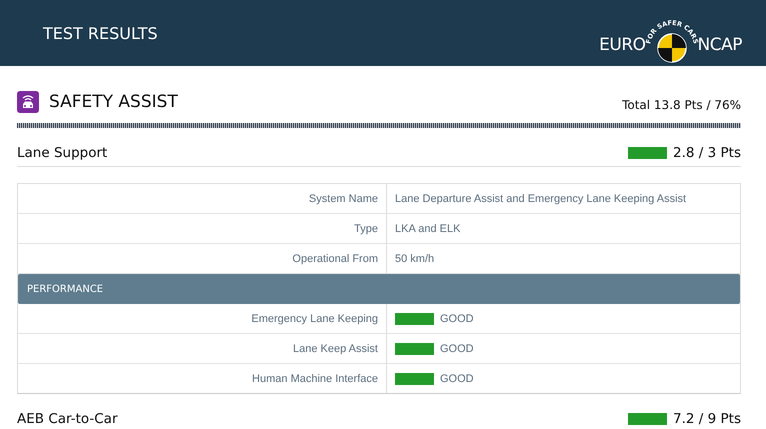 Image resolution: width=766 pixels, height=429 pixels. Describe the element at coordinates (67, 419) in the screenshot. I see `category-title: AEB Car-to-Car` at that location.